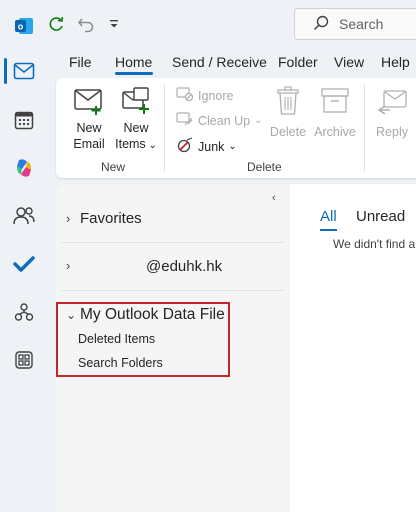  I want to click on junk-label: Junk, so click(211, 146).